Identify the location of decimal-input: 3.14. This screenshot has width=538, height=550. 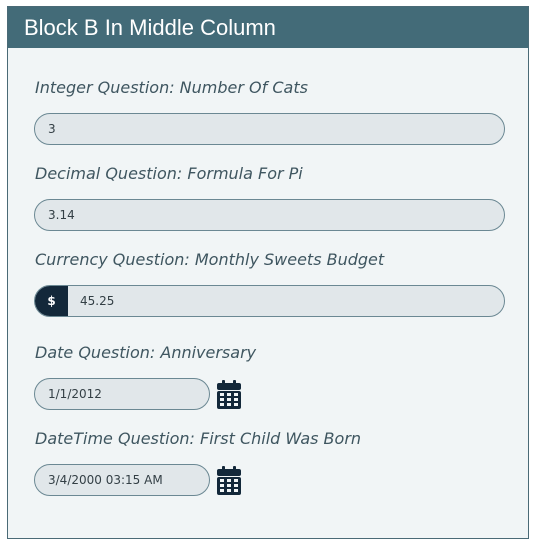
(269, 215).